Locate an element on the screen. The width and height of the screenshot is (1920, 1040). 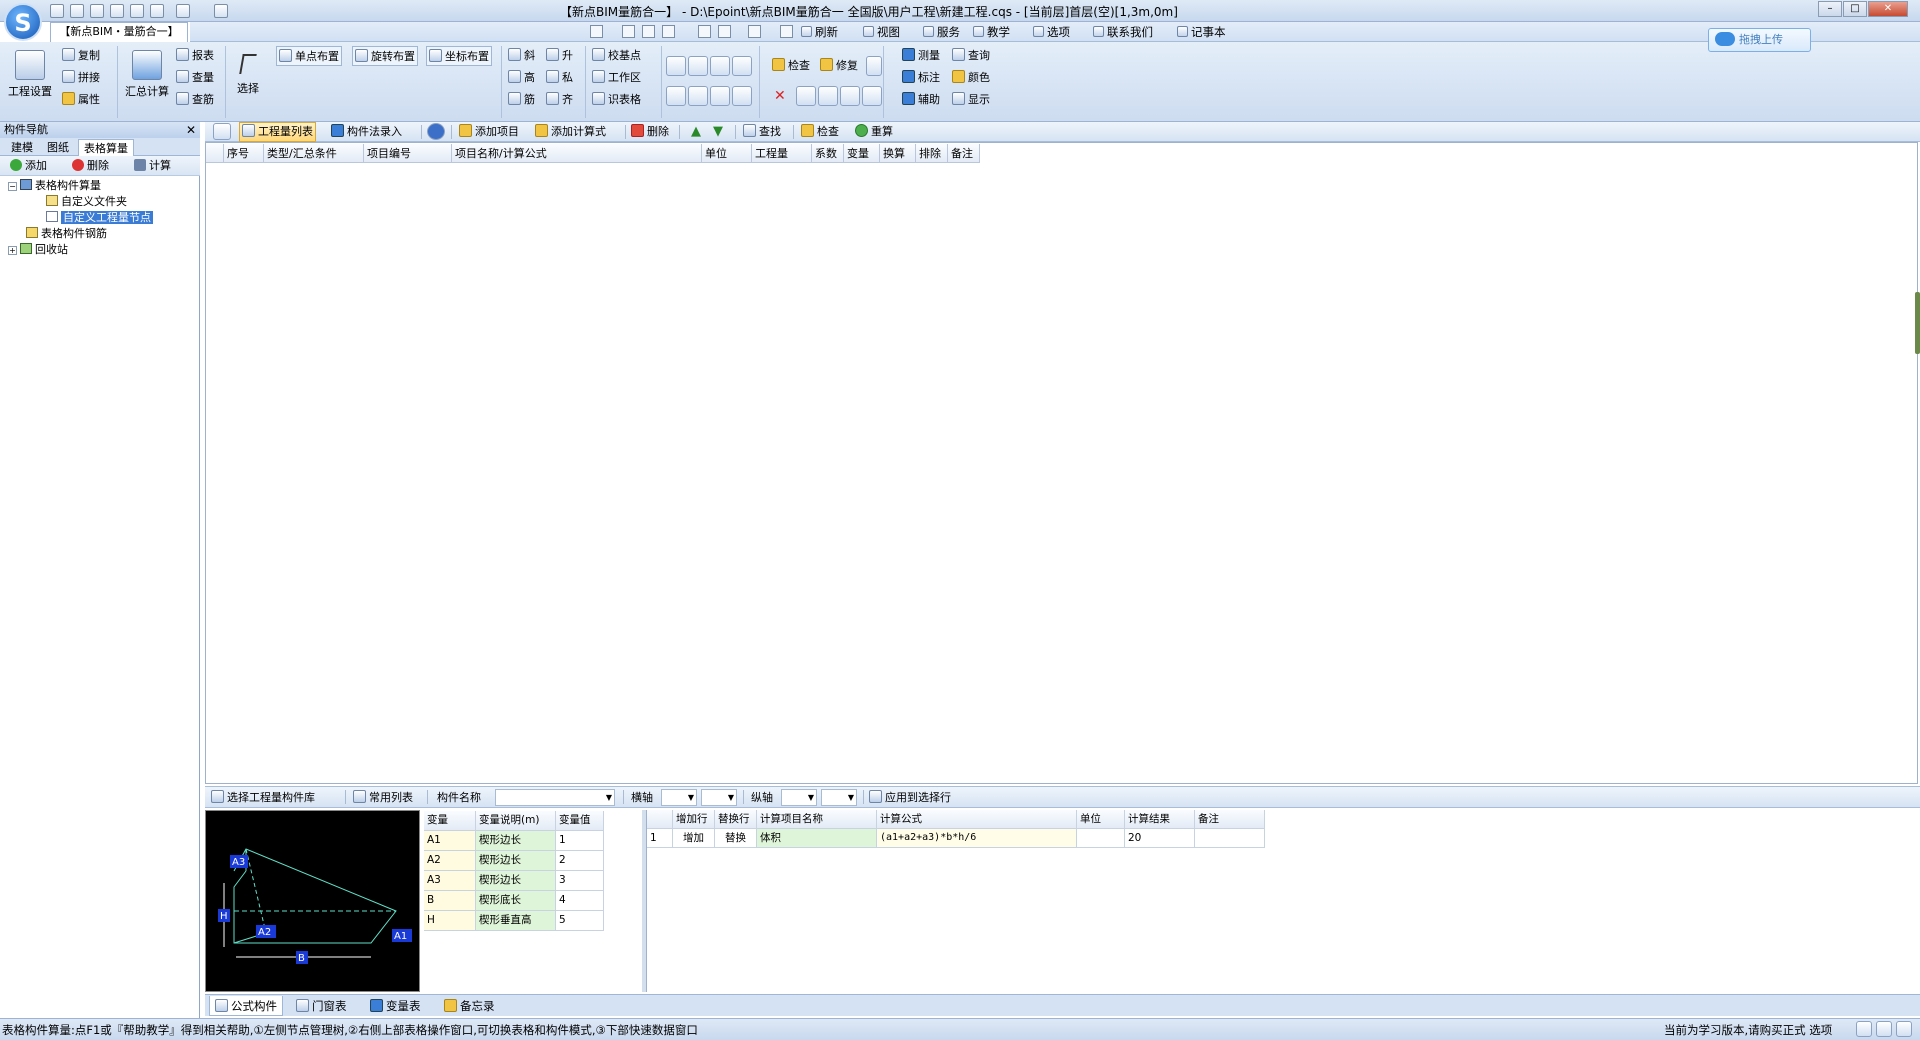
side-panel-handle is located at coordinates (1917, 323).